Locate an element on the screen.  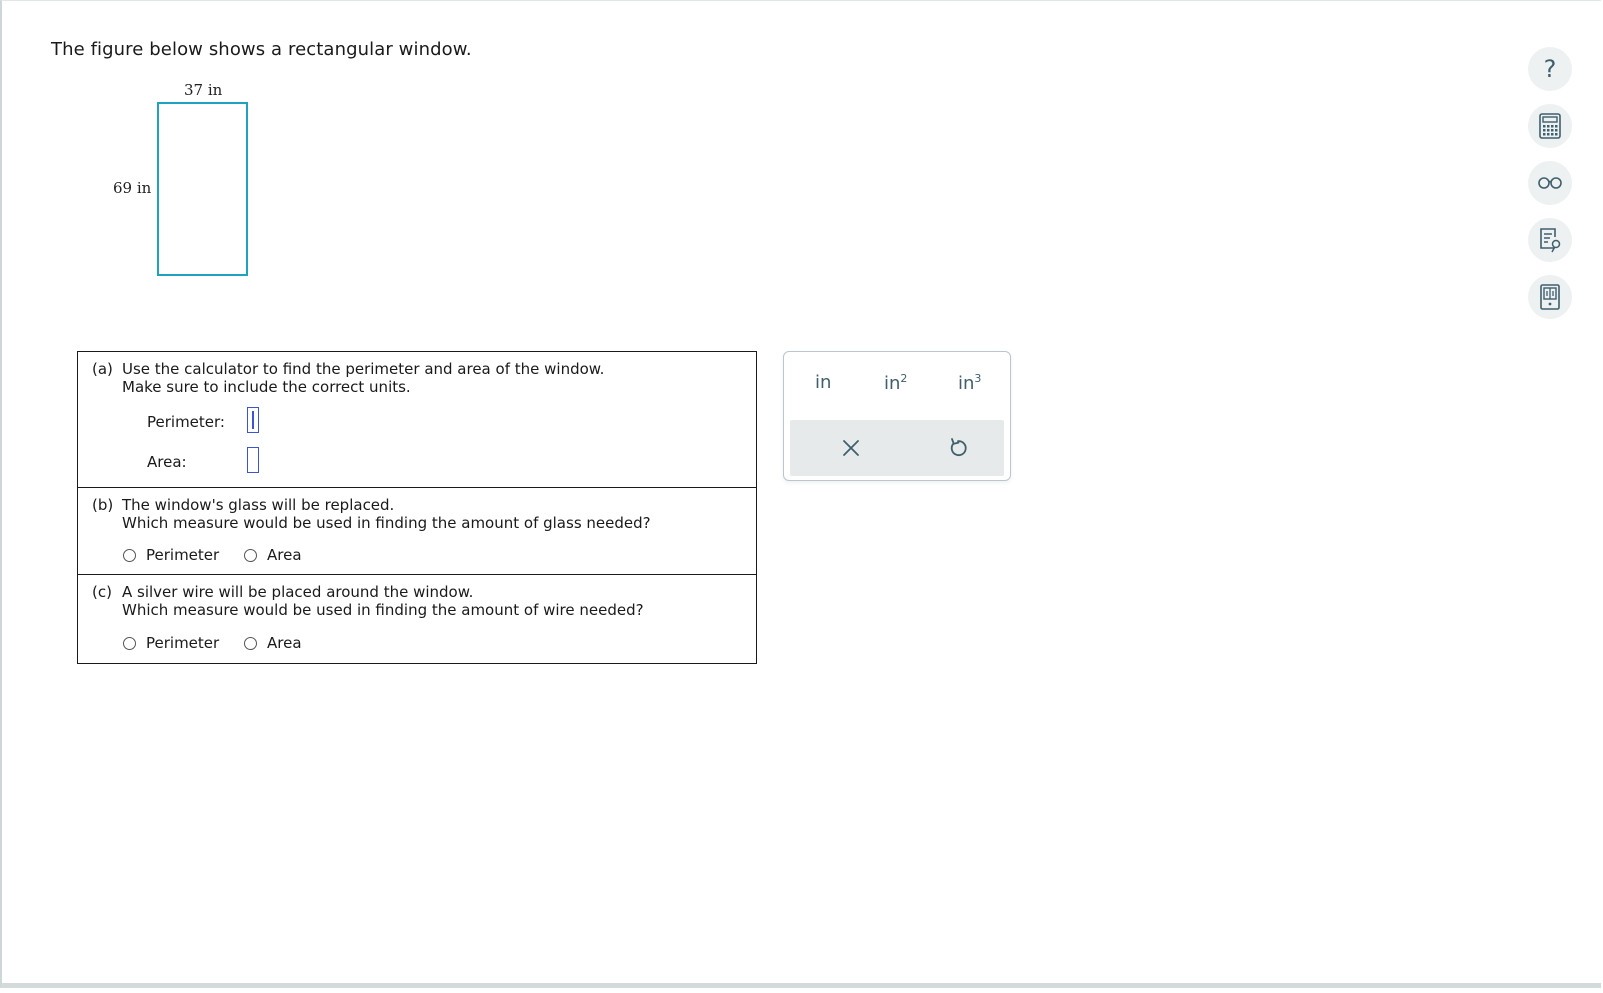
perimeter-input is located at coordinates (253, 420).